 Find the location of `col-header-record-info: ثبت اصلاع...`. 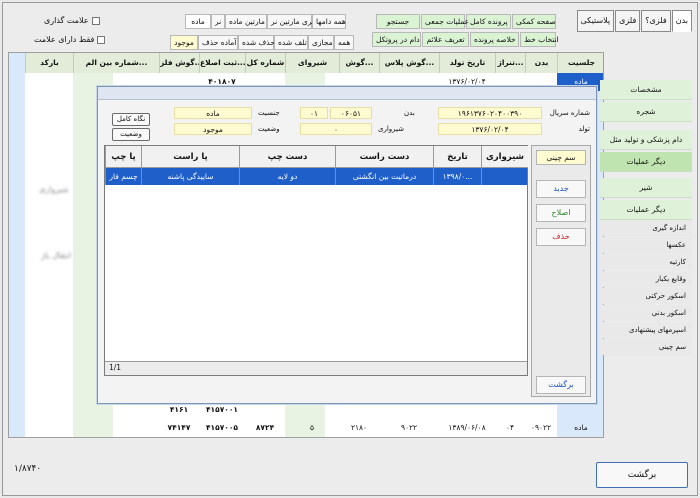

col-header-record-info: ثبت اصلاع... is located at coordinates (222, 63).